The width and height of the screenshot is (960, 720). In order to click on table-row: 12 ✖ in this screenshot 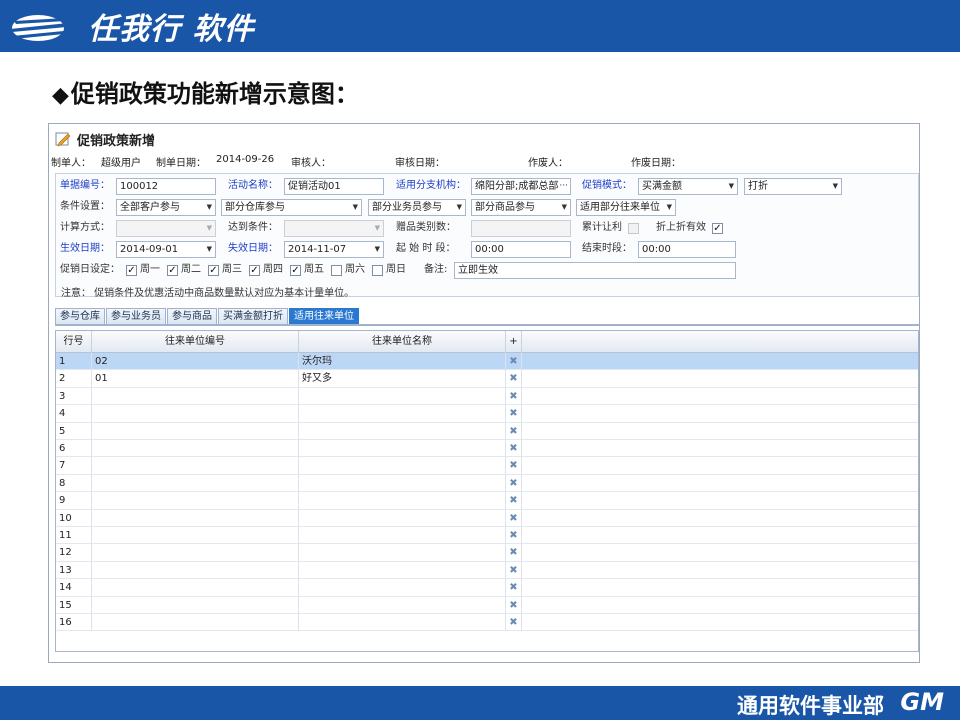, I will do `click(487, 553)`.